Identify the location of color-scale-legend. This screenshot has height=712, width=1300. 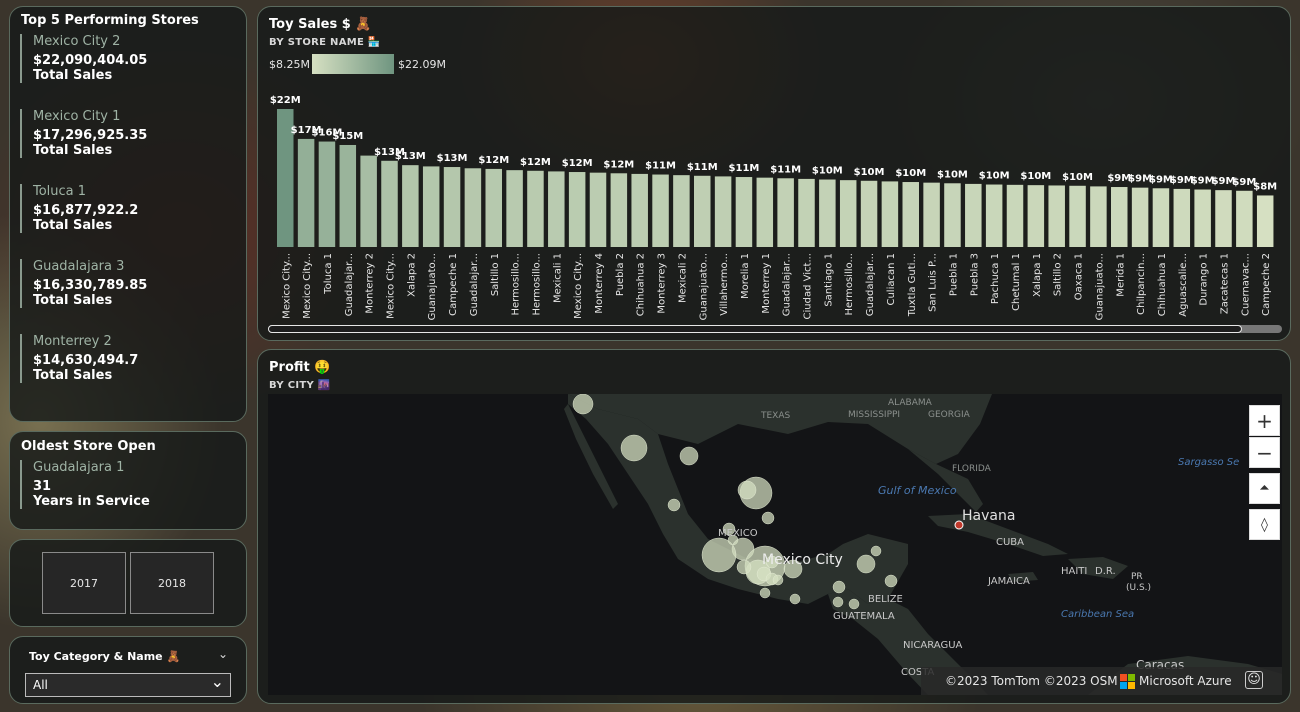
(353, 64).